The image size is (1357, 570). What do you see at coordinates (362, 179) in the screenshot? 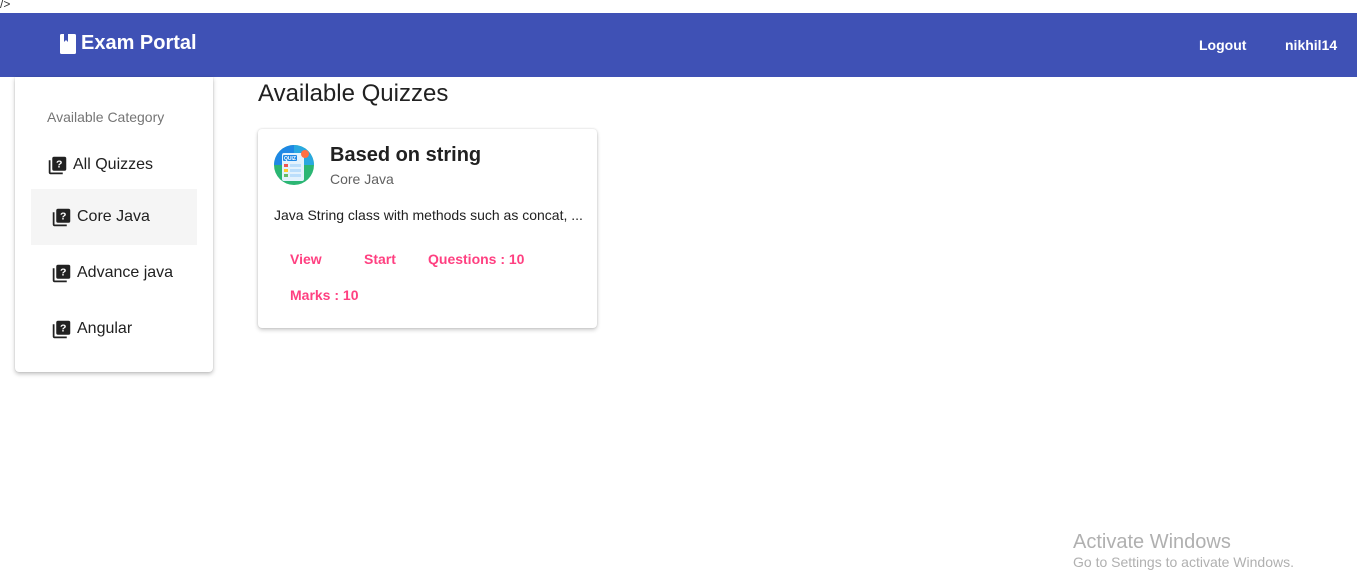
I see `quiz-category: Core Java` at bounding box center [362, 179].